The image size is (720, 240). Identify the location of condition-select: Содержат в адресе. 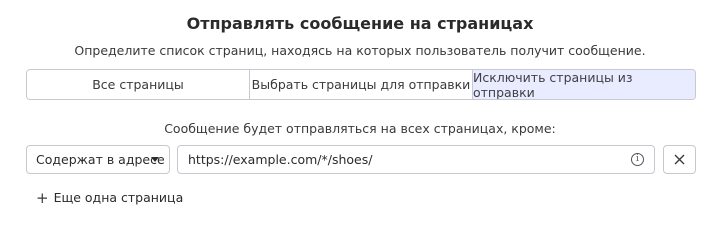
(98, 159).